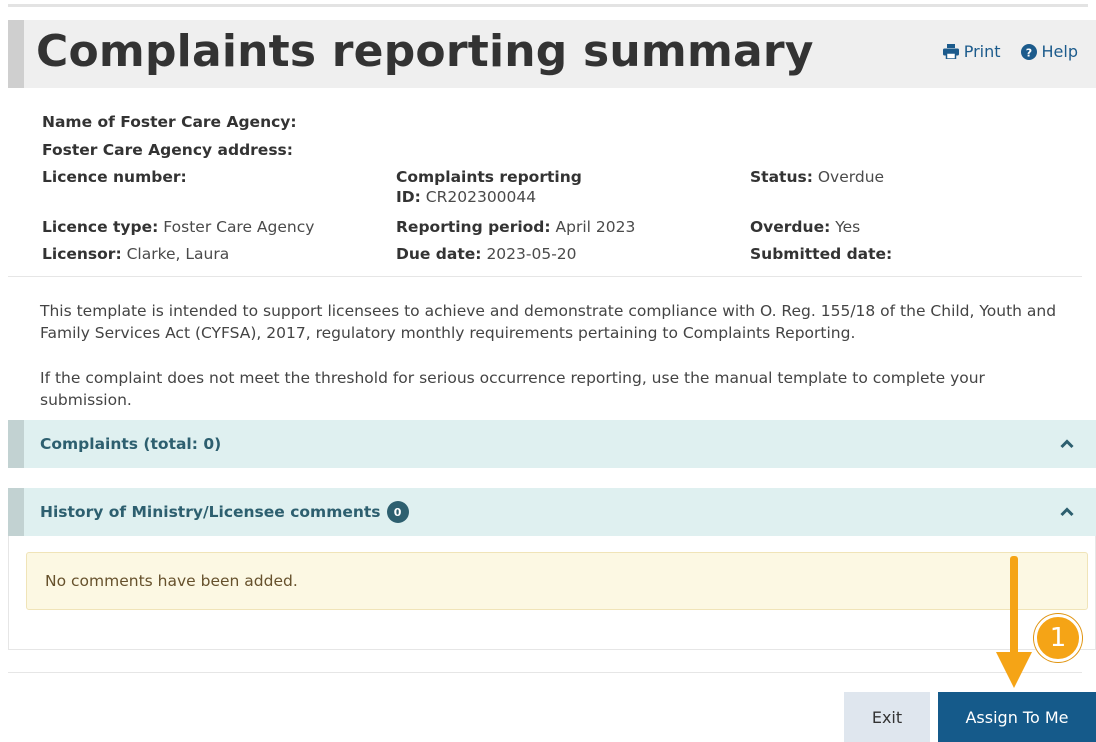 Image resolution: width=1096 pixels, height=742 pixels. Describe the element at coordinates (851, 177) in the screenshot. I see `status-value: Overdue` at that location.